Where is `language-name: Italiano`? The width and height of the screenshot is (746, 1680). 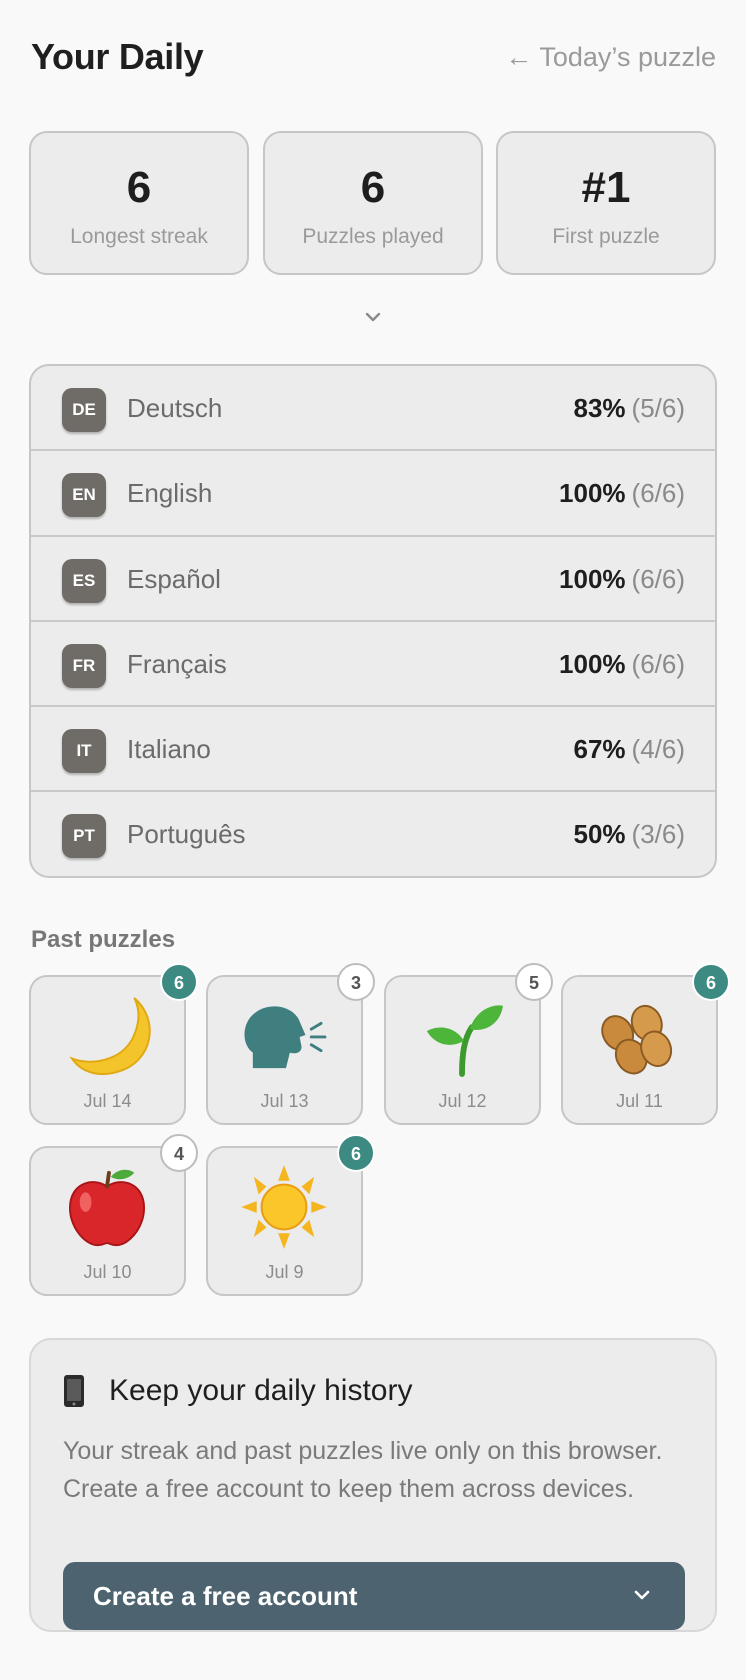 language-name: Italiano is located at coordinates (169, 749).